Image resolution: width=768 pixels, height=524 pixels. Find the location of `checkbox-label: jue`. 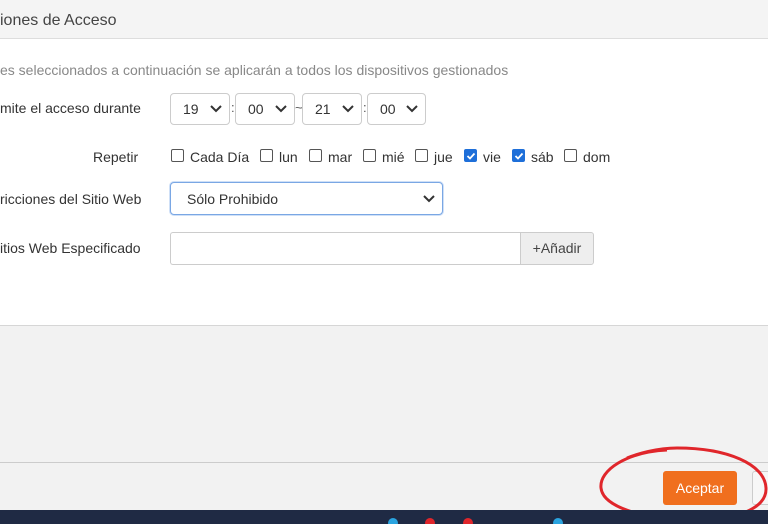

checkbox-label: jue is located at coordinates (443, 157).